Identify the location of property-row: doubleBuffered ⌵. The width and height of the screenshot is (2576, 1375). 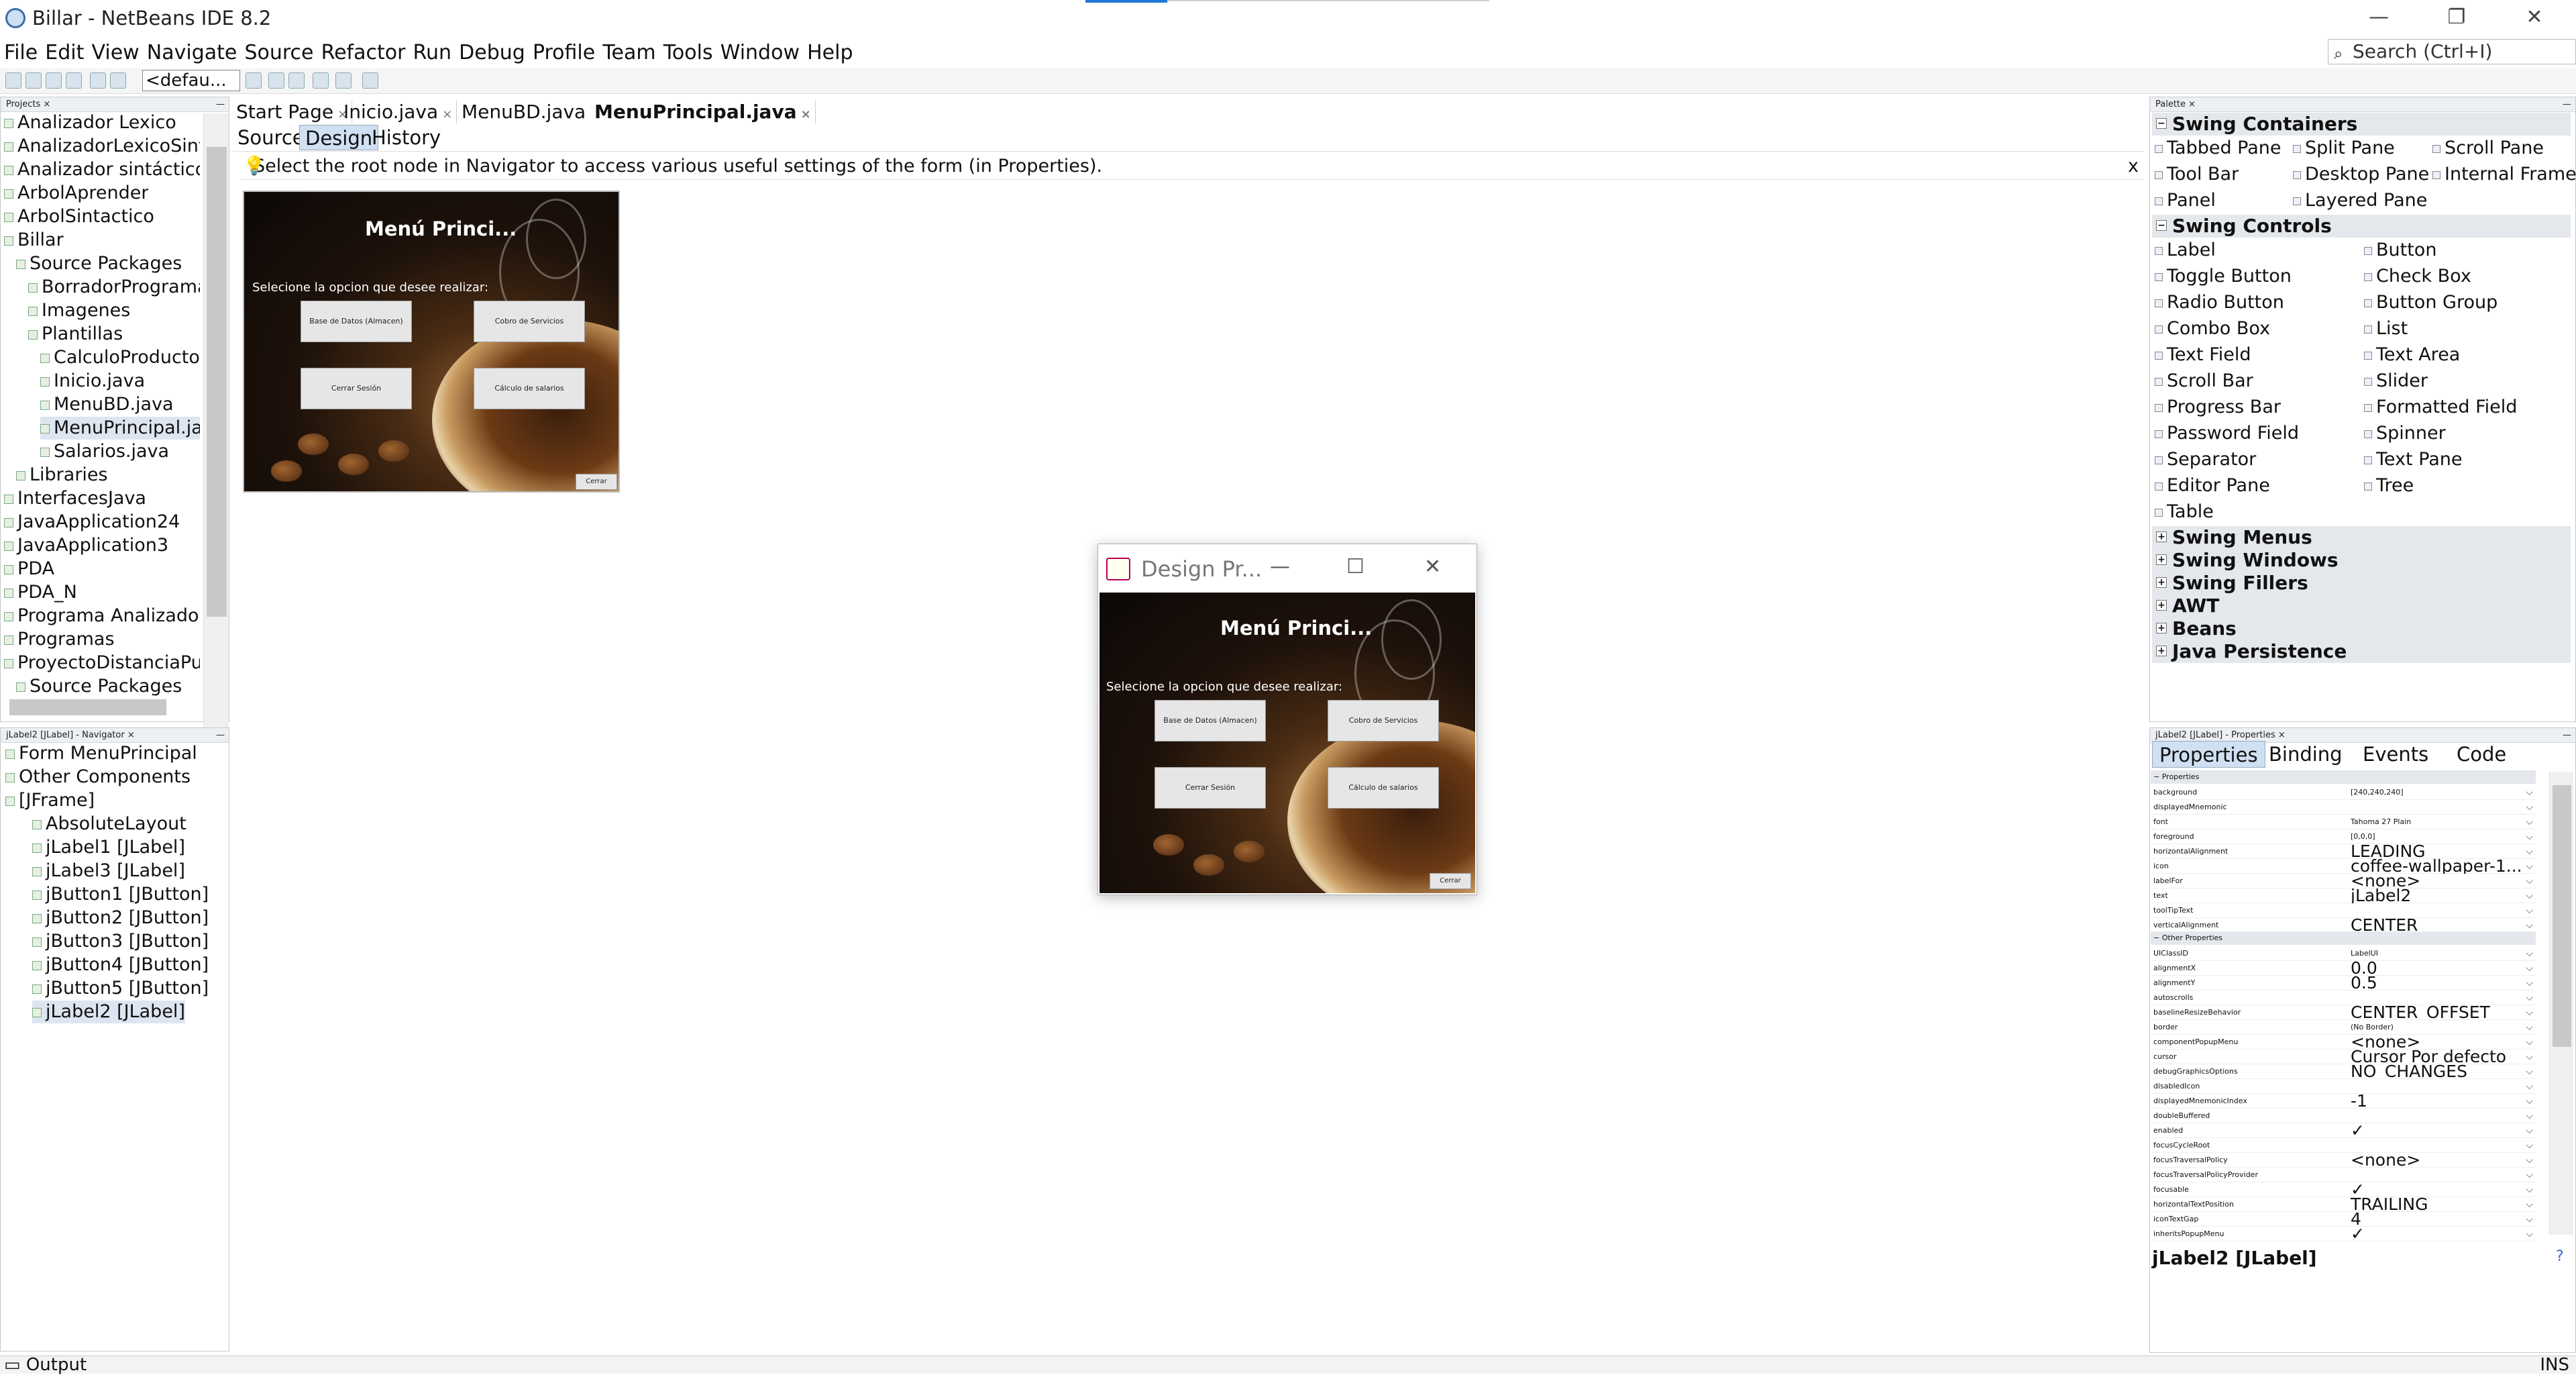
(2343, 1116).